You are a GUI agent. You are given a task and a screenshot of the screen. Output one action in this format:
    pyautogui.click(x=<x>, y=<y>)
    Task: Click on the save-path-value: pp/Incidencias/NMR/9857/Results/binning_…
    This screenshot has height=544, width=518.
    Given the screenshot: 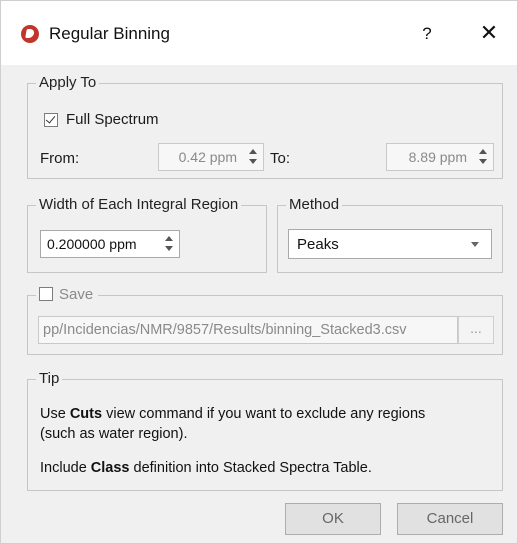 What is the action you would take?
    pyautogui.click(x=225, y=330)
    